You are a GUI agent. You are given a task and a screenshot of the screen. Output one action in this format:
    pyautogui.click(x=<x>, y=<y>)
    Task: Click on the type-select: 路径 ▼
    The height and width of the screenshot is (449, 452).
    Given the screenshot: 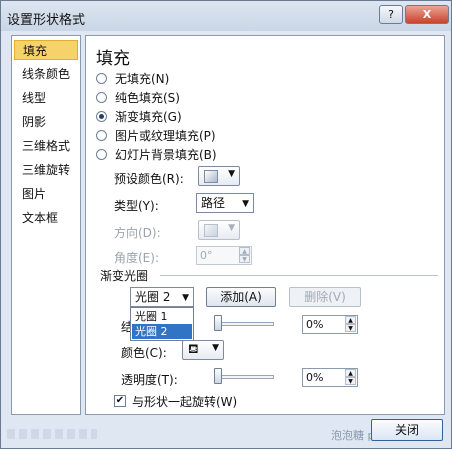 What is the action you would take?
    pyautogui.click(x=225, y=203)
    